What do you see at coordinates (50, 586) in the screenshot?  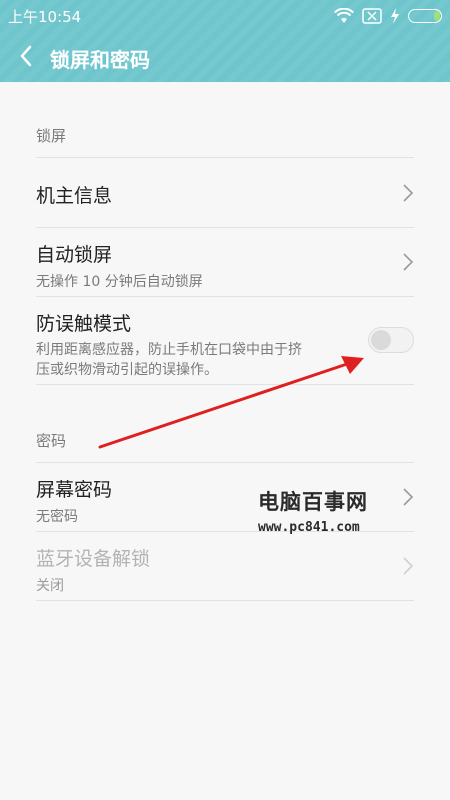 I see `bluetooth-unlock-subtitle: 关闭` at bounding box center [50, 586].